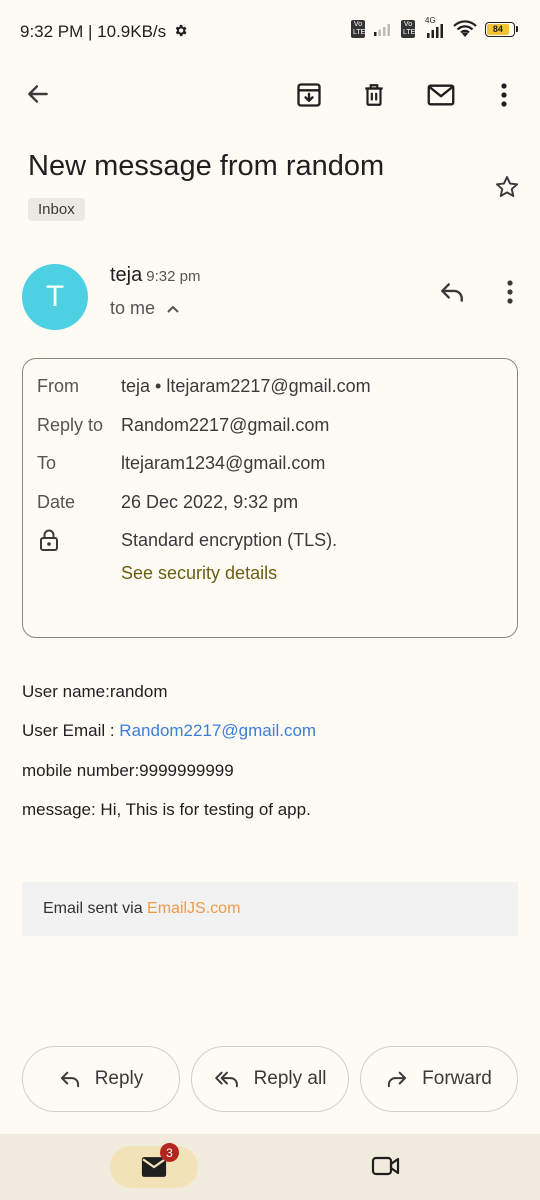 The image size is (540, 1200). Describe the element at coordinates (382, 30) in the screenshot. I see `signal-weak-icon` at that location.